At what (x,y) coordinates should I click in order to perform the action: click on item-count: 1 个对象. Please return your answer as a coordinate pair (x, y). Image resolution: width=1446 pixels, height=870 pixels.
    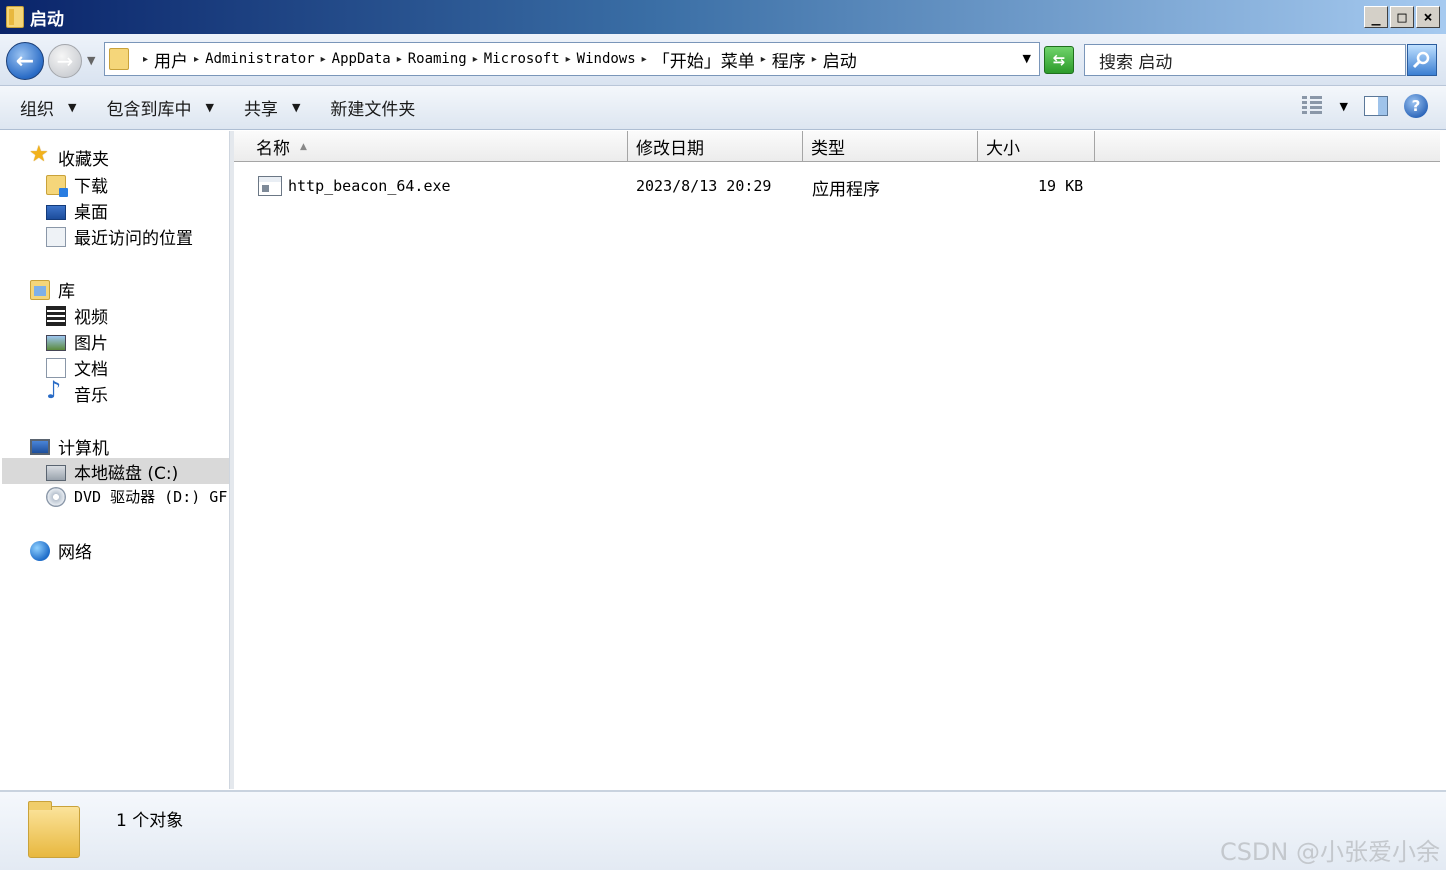
    Looking at the image, I should click on (150, 821).